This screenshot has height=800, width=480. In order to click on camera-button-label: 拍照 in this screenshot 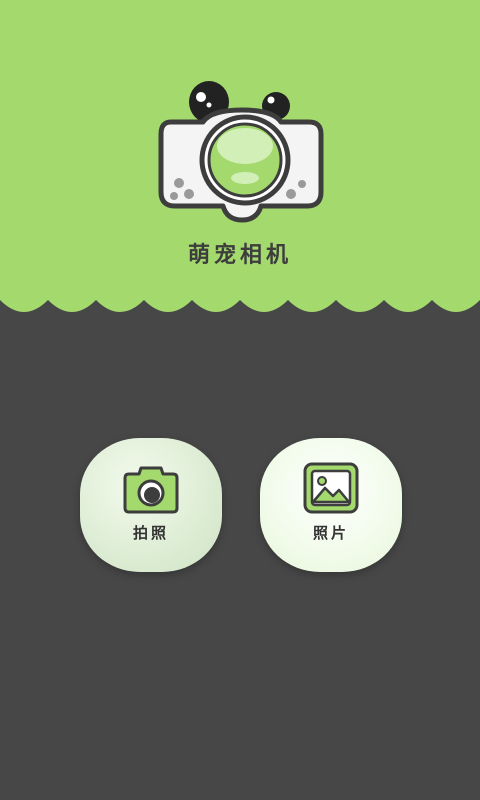, I will do `click(150, 533)`.